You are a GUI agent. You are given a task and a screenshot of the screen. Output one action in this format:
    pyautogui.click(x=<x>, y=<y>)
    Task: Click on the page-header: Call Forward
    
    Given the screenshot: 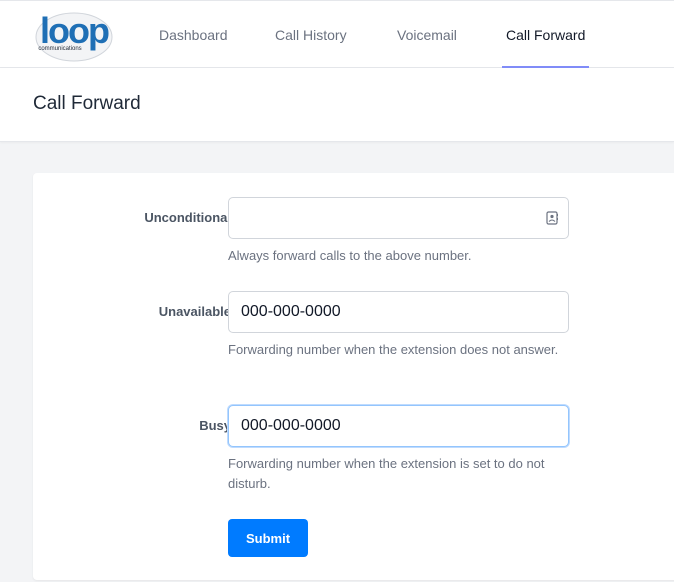 What is the action you would take?
    pyautogui.click(x=337, y=105)
    